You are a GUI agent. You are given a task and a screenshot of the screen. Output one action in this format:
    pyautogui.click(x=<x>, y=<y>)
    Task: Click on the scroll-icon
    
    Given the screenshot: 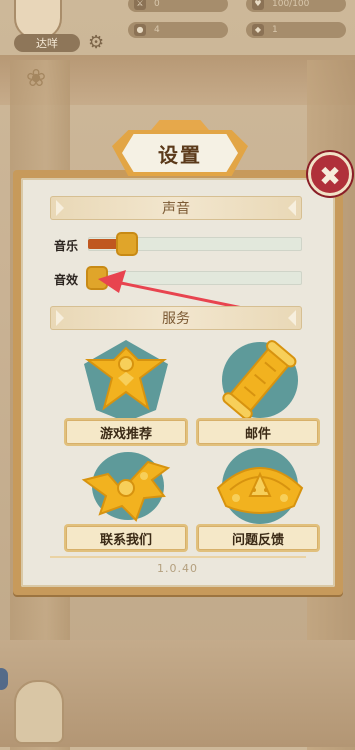 What is the action you would take?
    pyautogui.click(x=260, y=380)
    